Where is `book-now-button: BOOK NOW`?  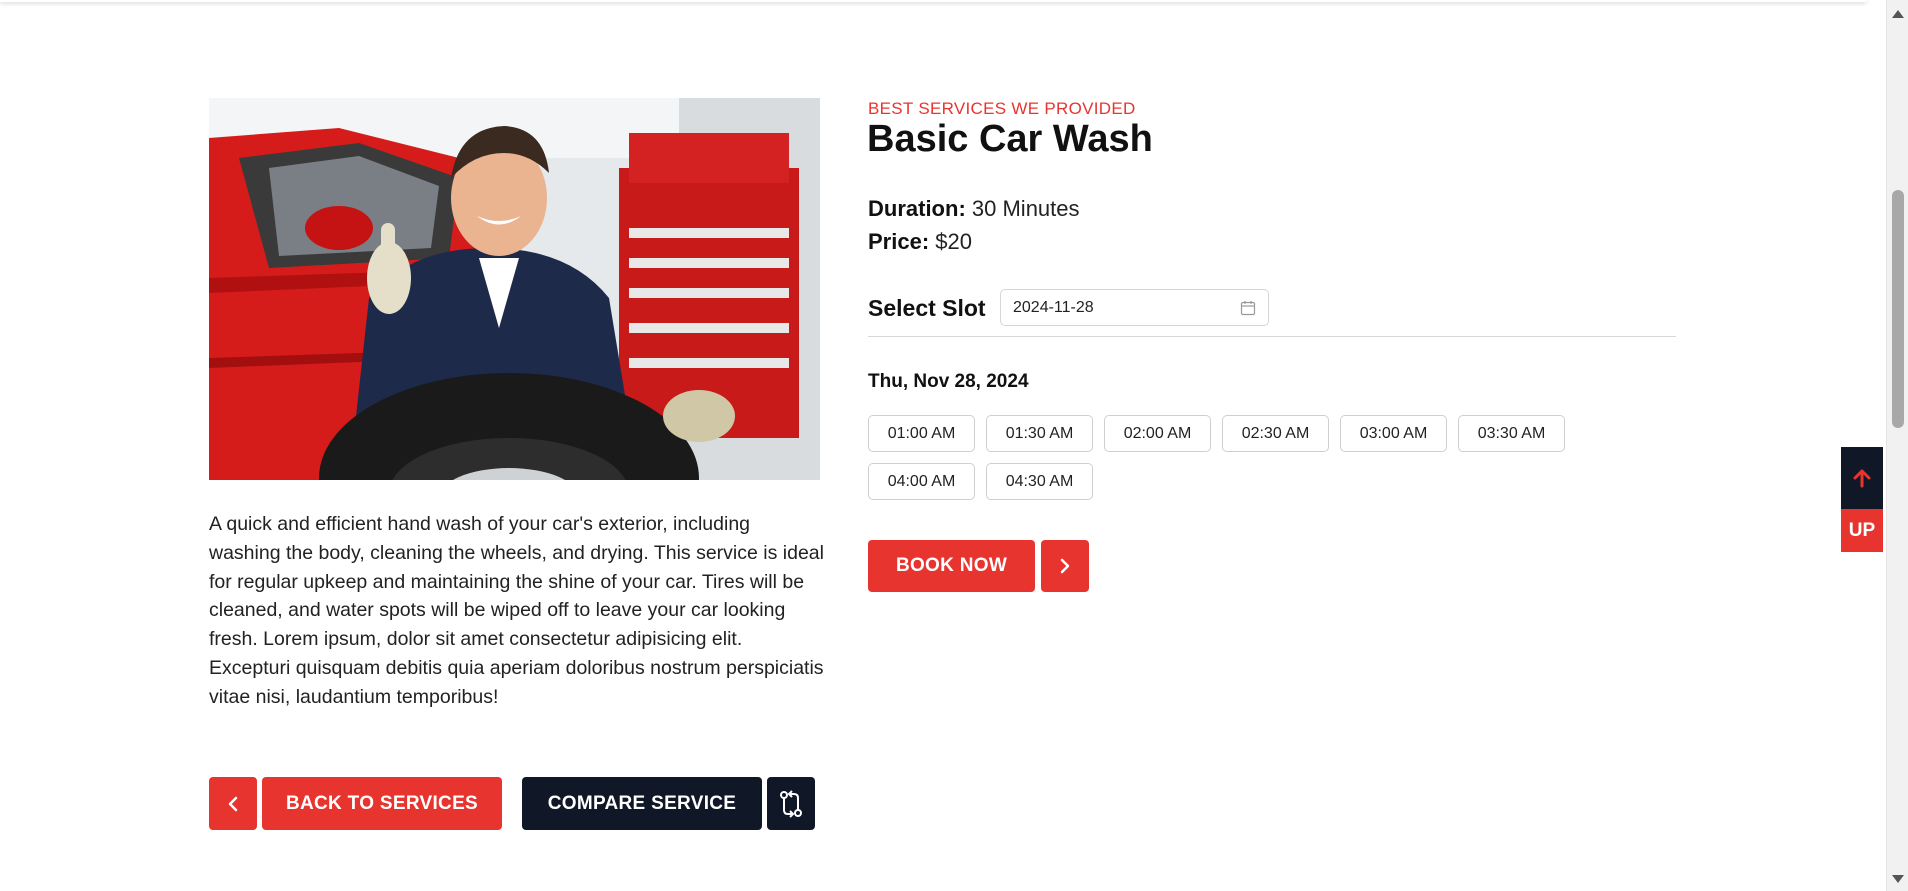 book-now-button: BOOK NOW is located at coordinates (951, 566).